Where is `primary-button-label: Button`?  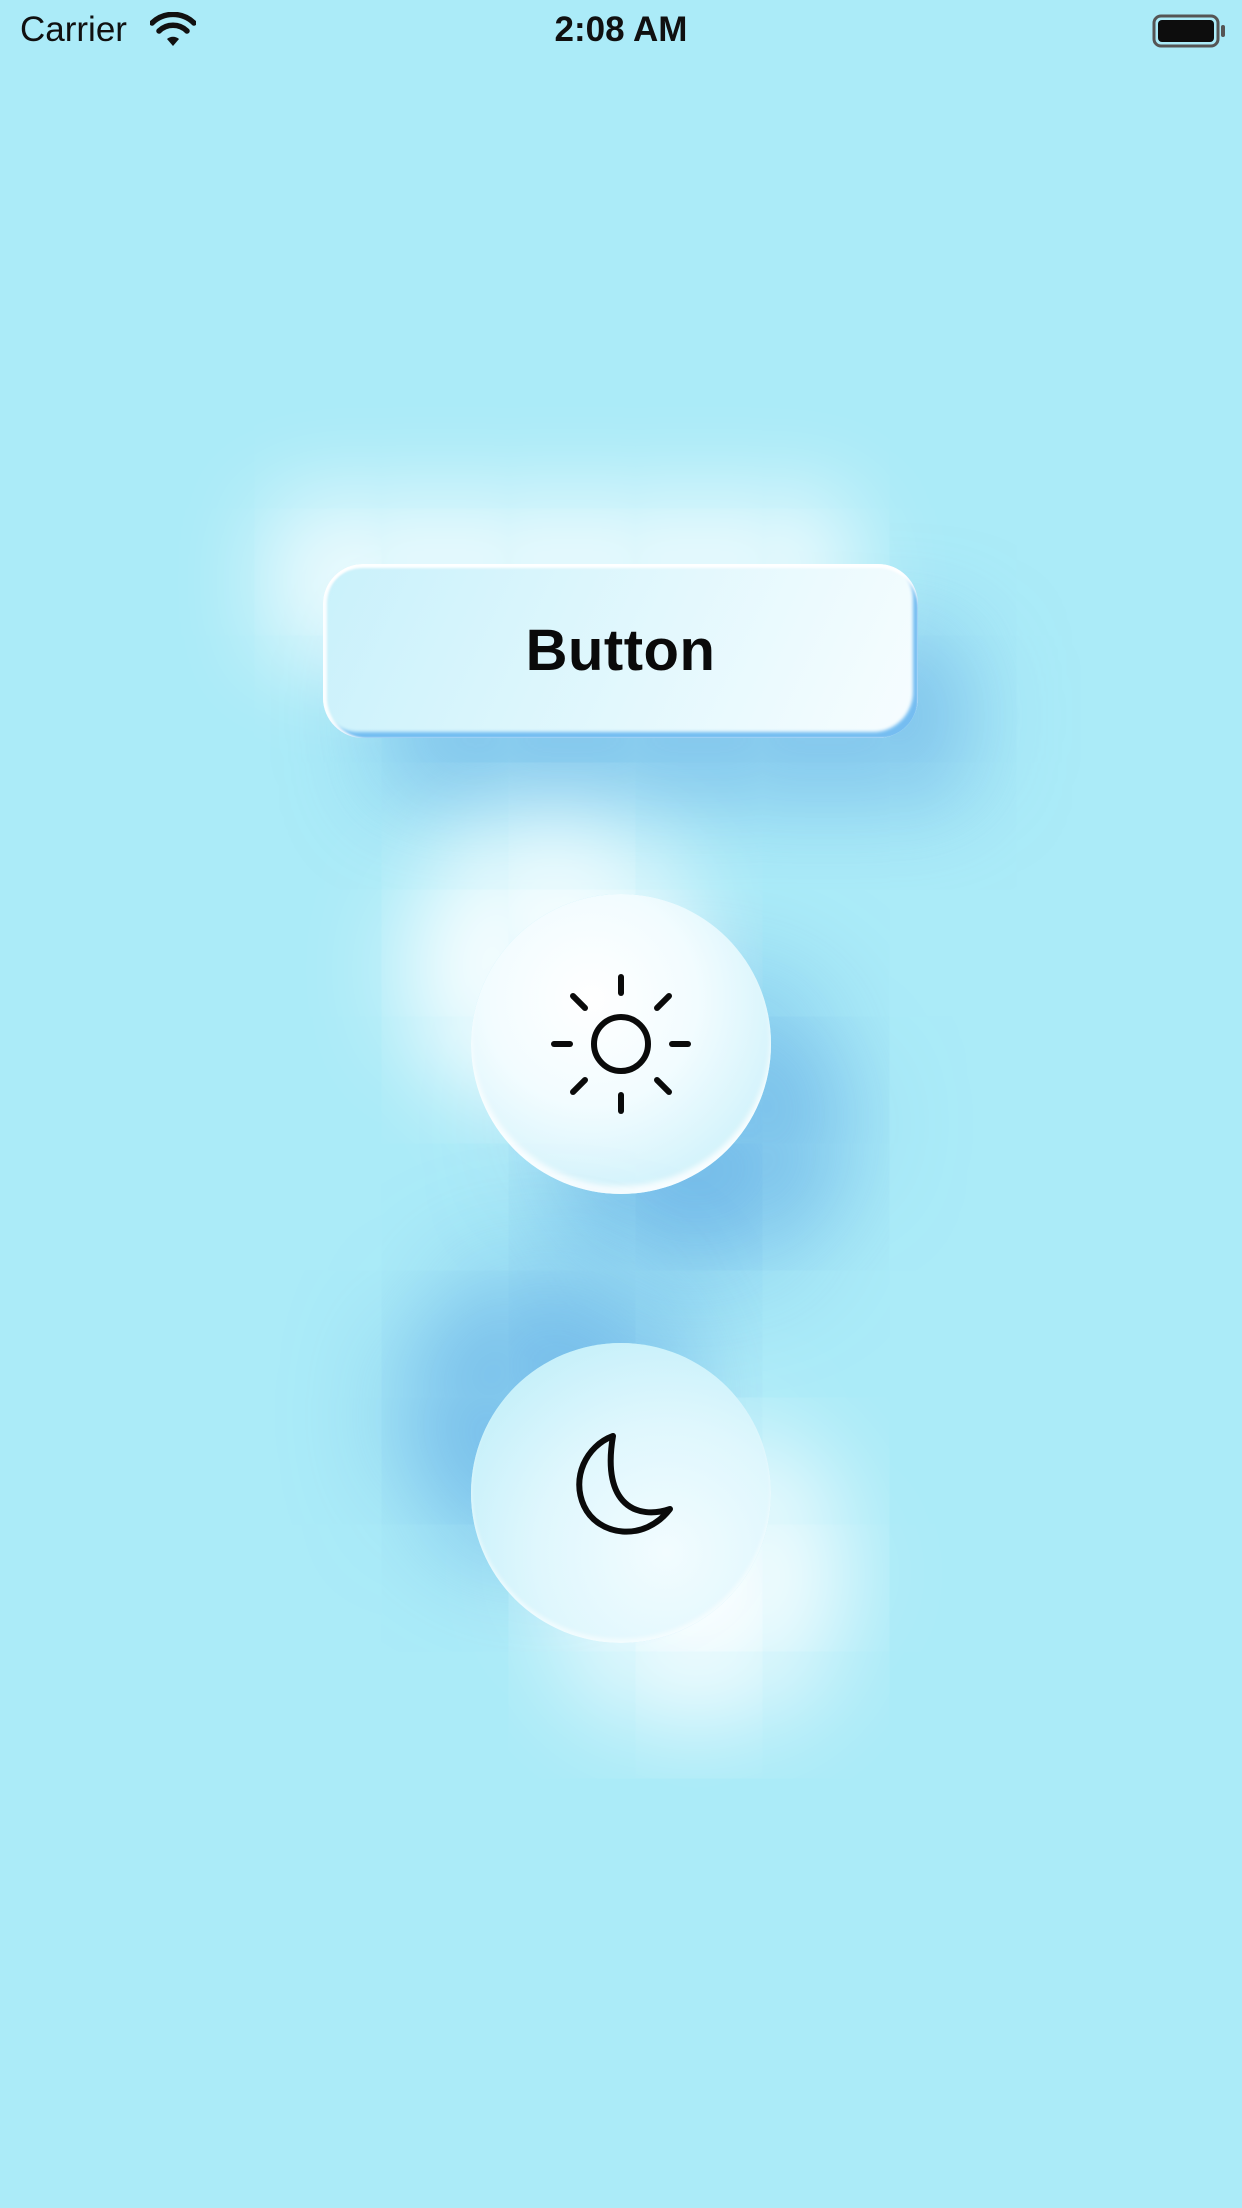 primary-button-label: Button is located at coordinates (620, 650).